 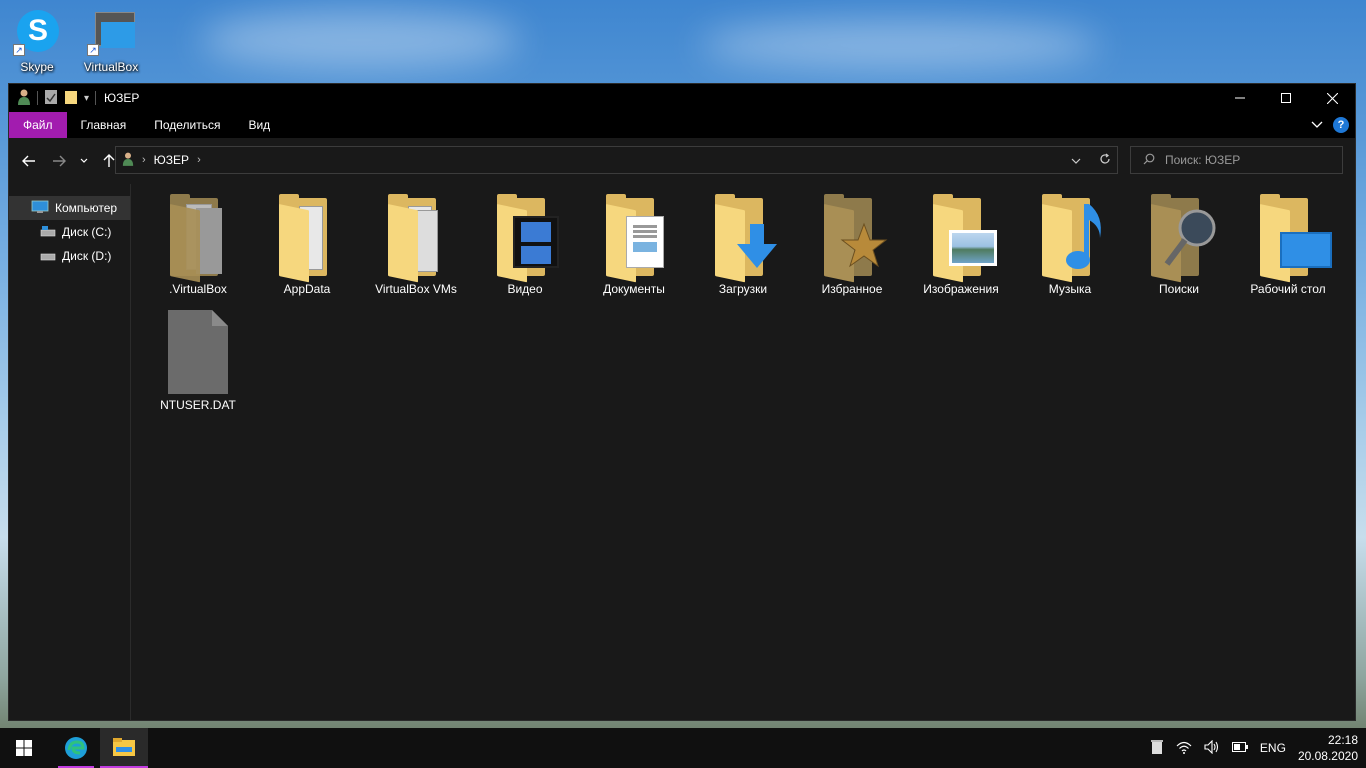 What do you see at coordinates (743, 289) in the screenshot?
I see `item-name: Загрузки` at bounding box center [743, 289].